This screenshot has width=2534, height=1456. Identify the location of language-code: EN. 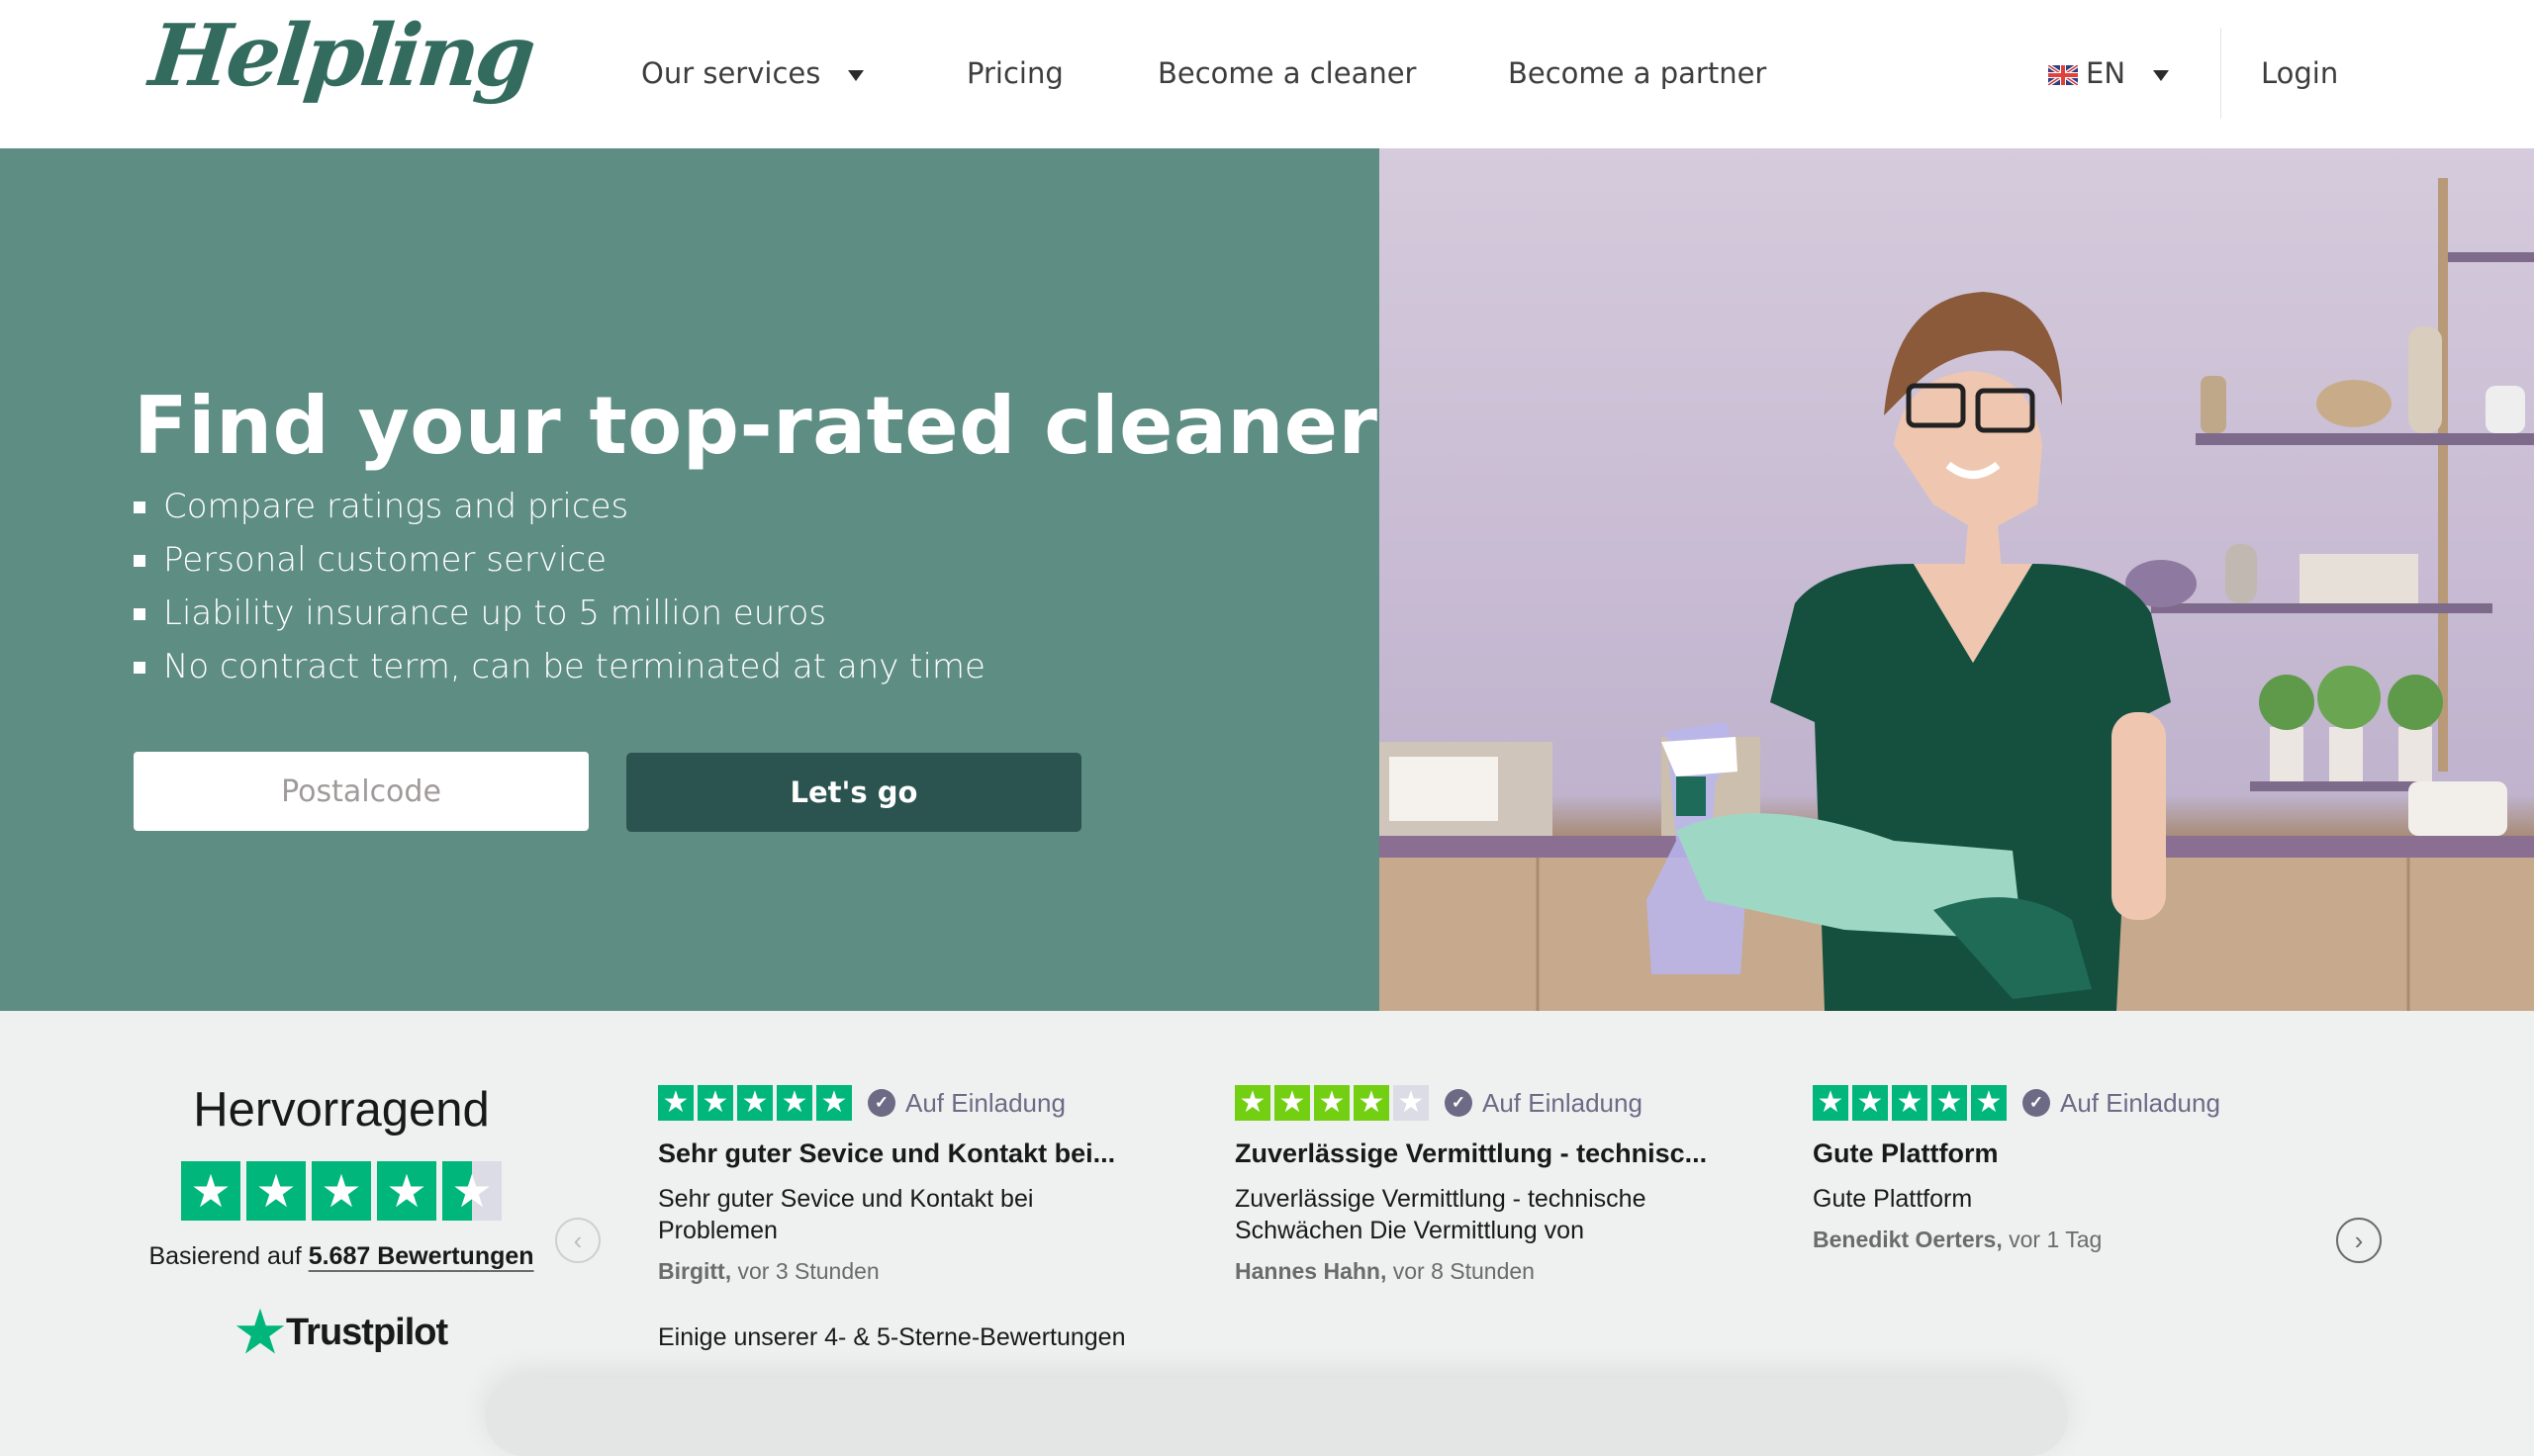
(2106, 73).